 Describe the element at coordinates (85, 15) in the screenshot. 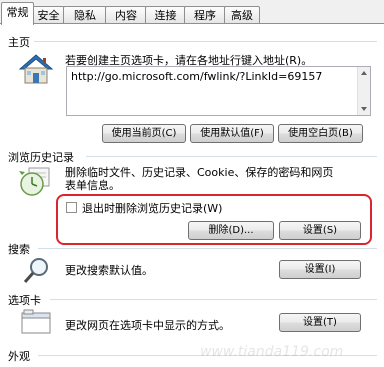

I see `tab-privacy: 隐私` at that location.